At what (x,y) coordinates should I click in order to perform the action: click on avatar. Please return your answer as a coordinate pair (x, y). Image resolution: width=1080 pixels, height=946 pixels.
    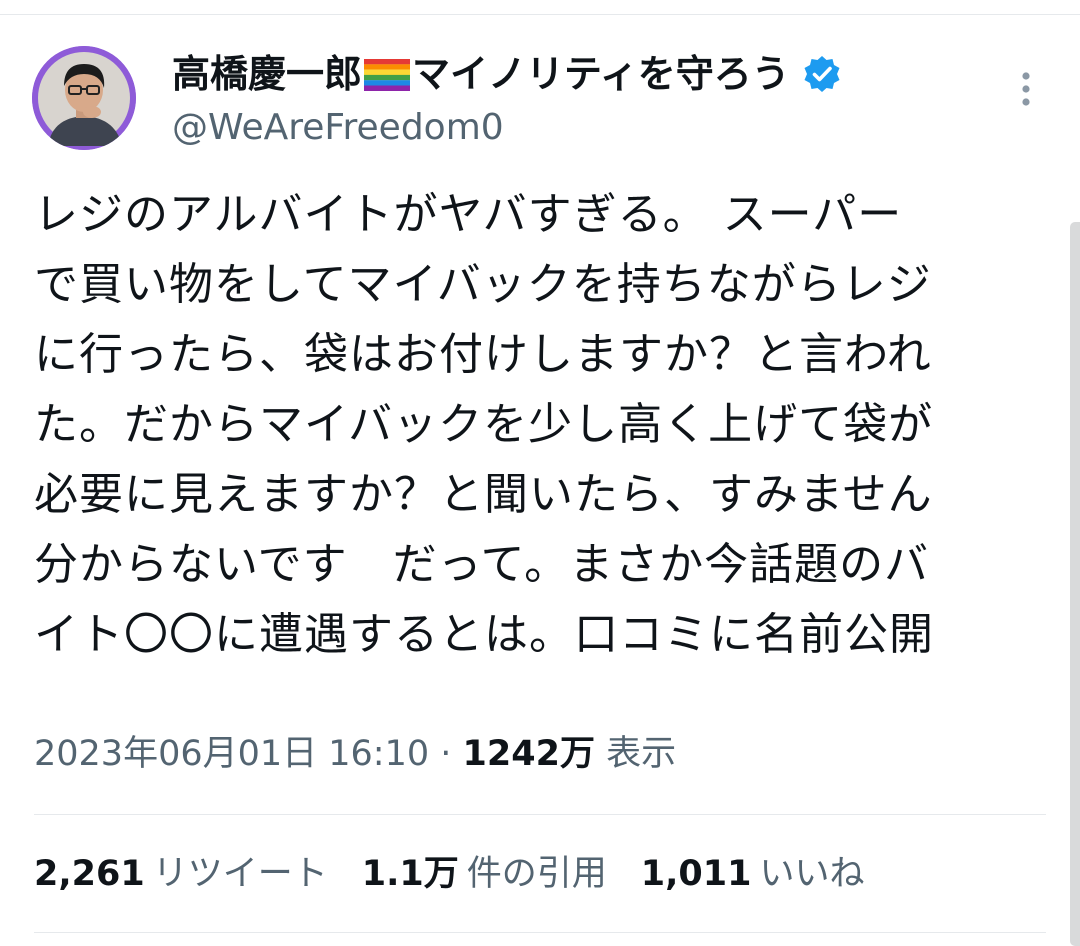
    Looking at the image, I should click on (84, 98).